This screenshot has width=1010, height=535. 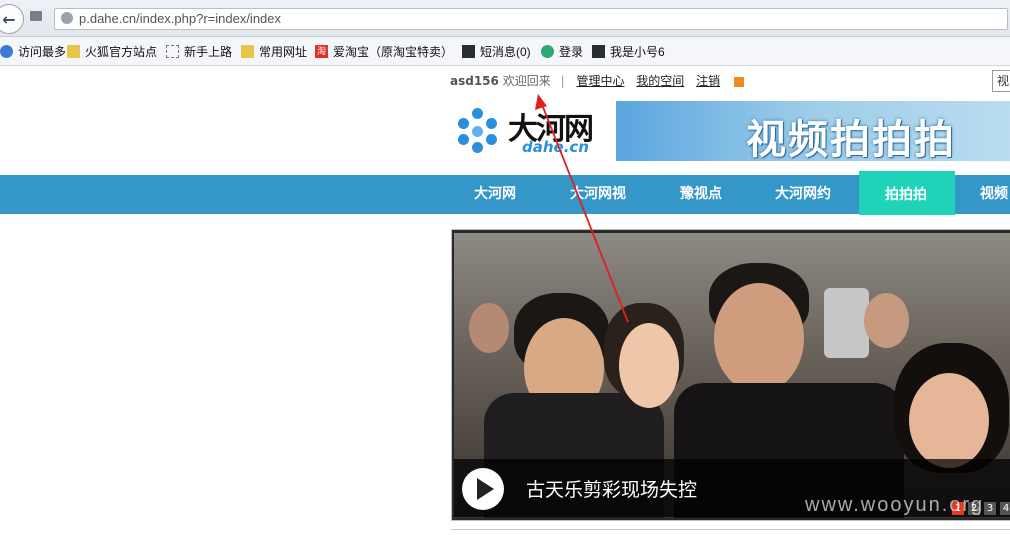 What do you see at coordinates (526, 81) in the screenshot?
I see `welcome-text: 欢迎回来` at bounding box center [526, 81].